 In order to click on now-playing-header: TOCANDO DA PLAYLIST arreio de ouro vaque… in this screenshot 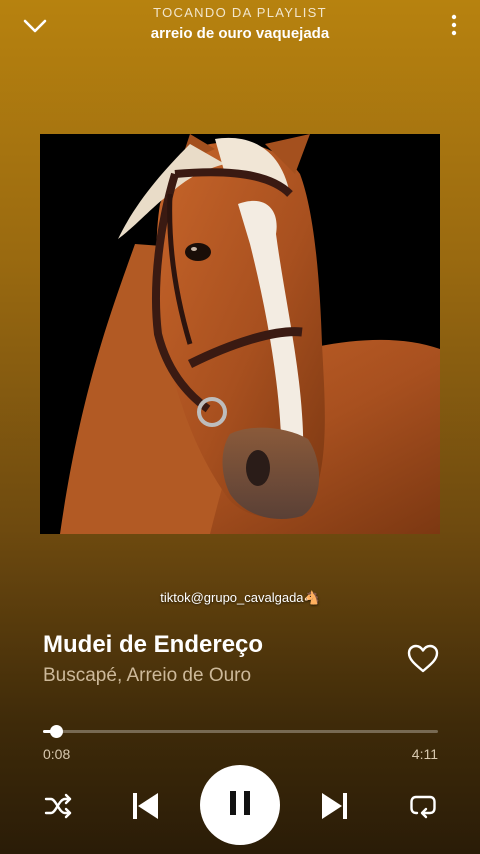, I will do `click(240, 30)`.